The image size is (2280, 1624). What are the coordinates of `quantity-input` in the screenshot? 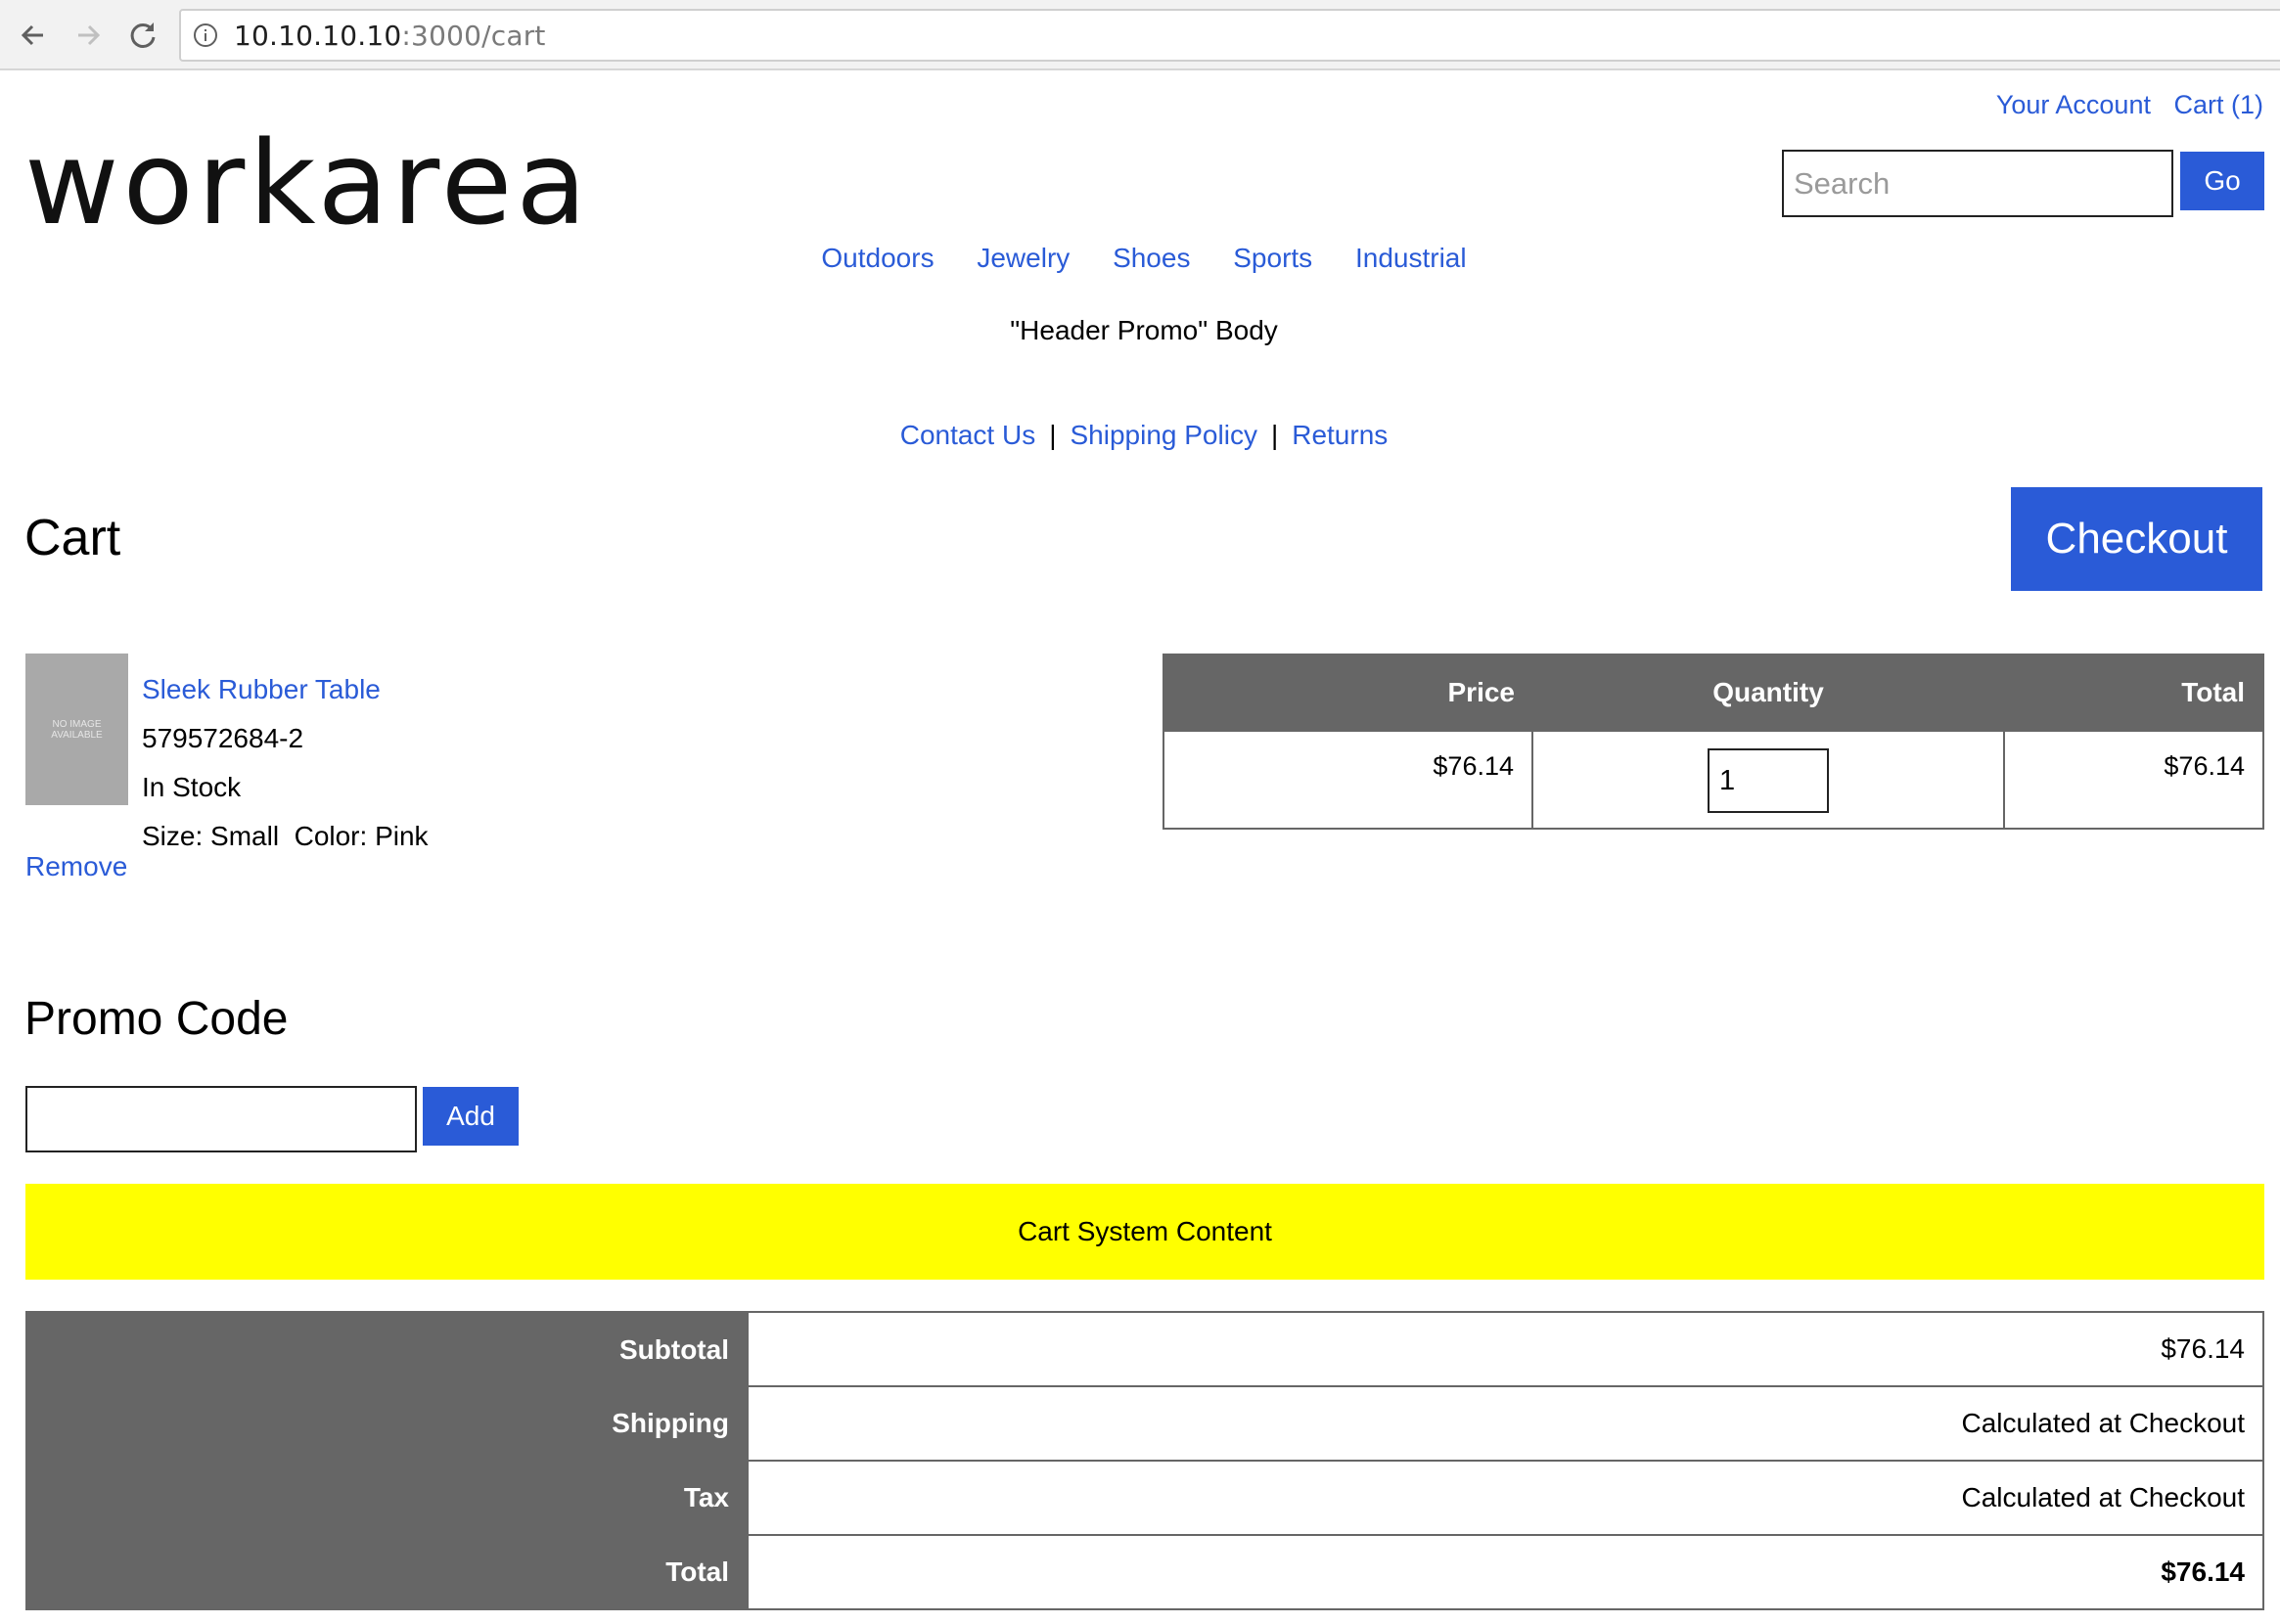 It's located at (1768, 780).